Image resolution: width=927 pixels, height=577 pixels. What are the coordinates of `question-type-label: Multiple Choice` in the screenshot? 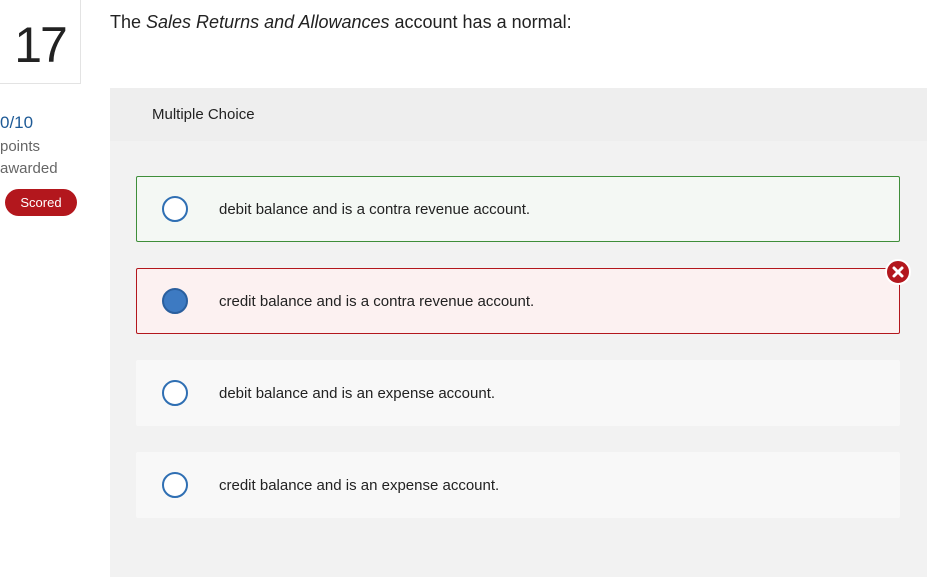 It's located at (203, 114).